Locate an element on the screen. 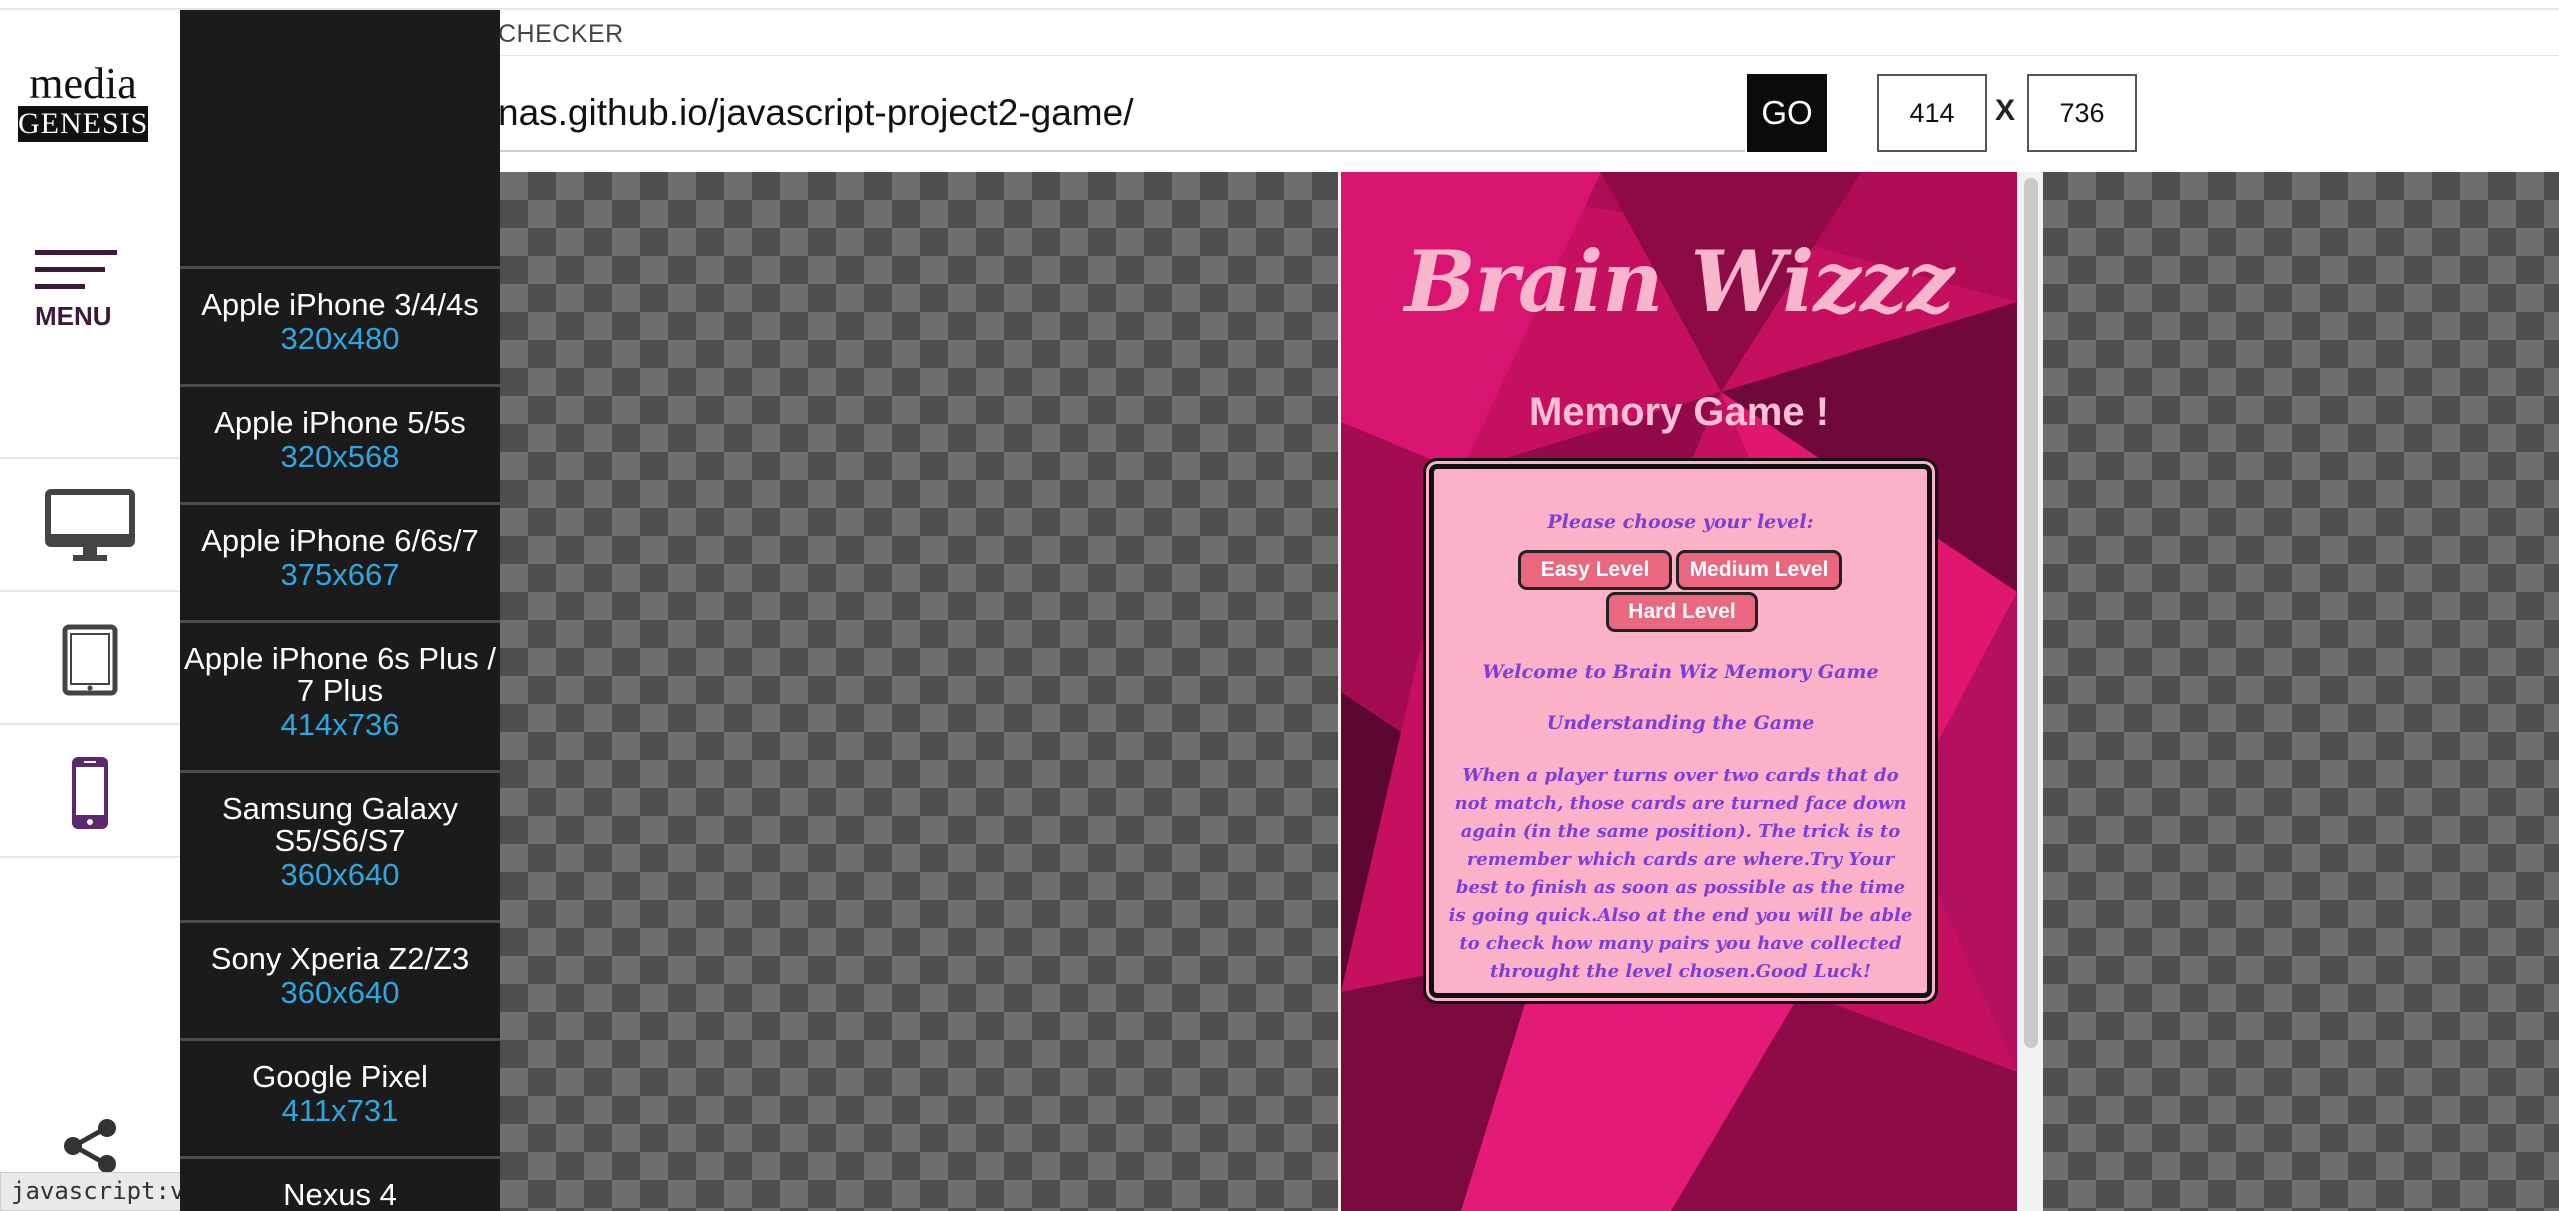 The width and height of the screenshot is (2559, 1211). device-option: Apple iPhone 3/4/4s 320x480 is located at coordinates (340, 325).